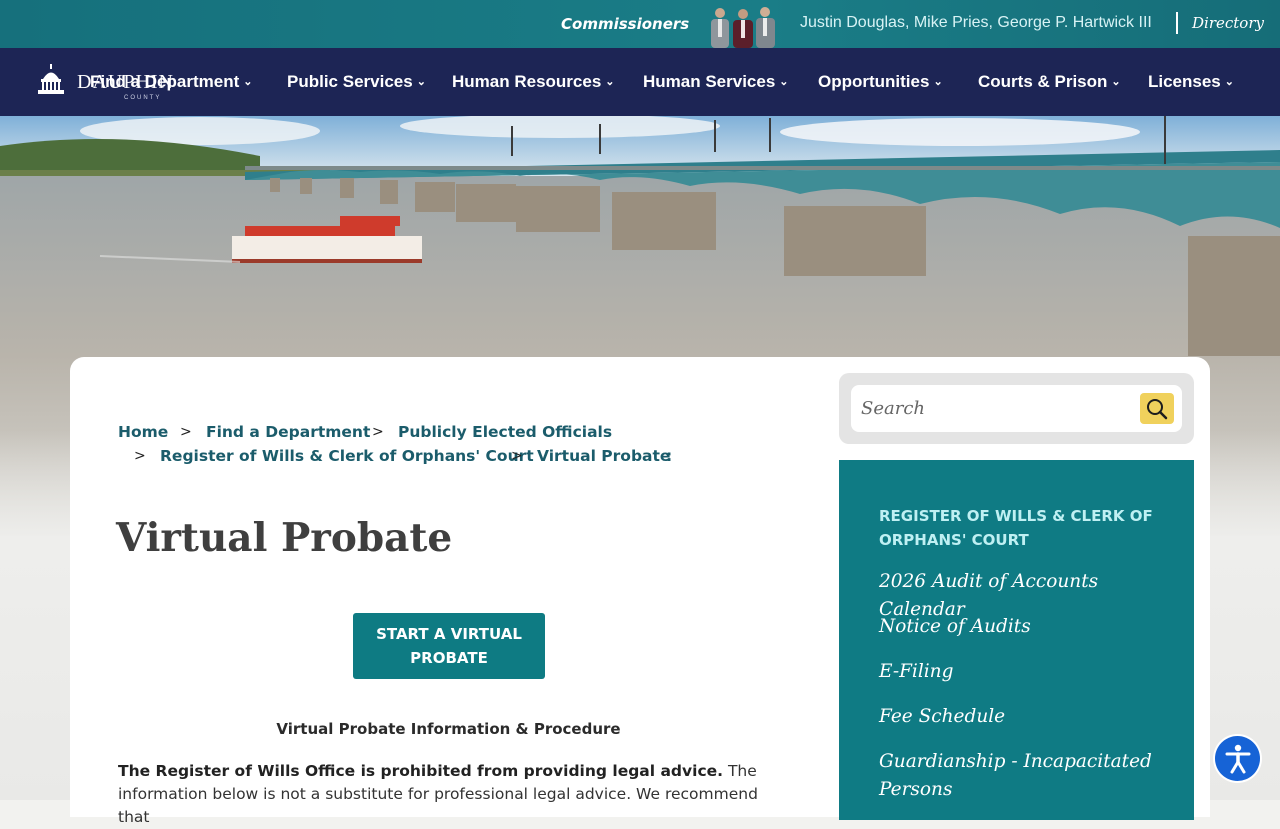  I want to click on commissioners-label: Commissioners, so click(625, 24).